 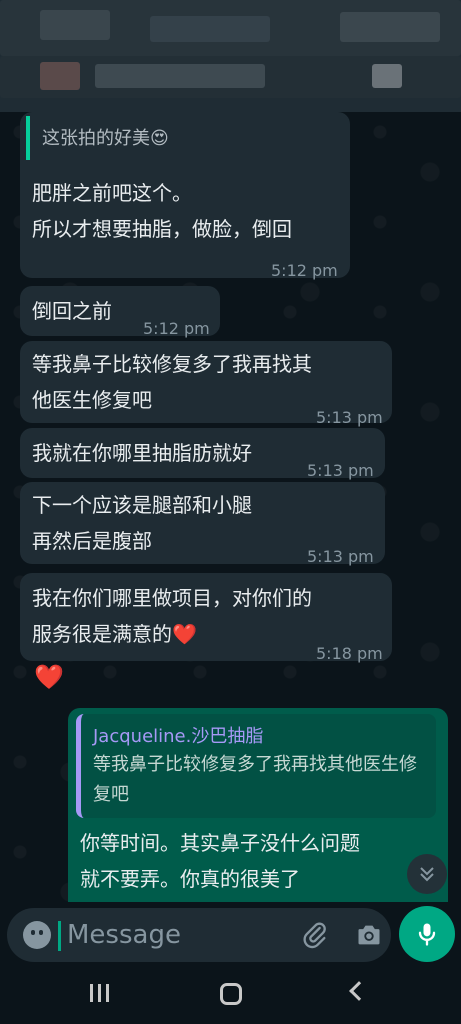 What do you see at coordinates (72, 311) in the screenshot?
I see `message-text: 倒回之前` at bounding box center [72, 311].